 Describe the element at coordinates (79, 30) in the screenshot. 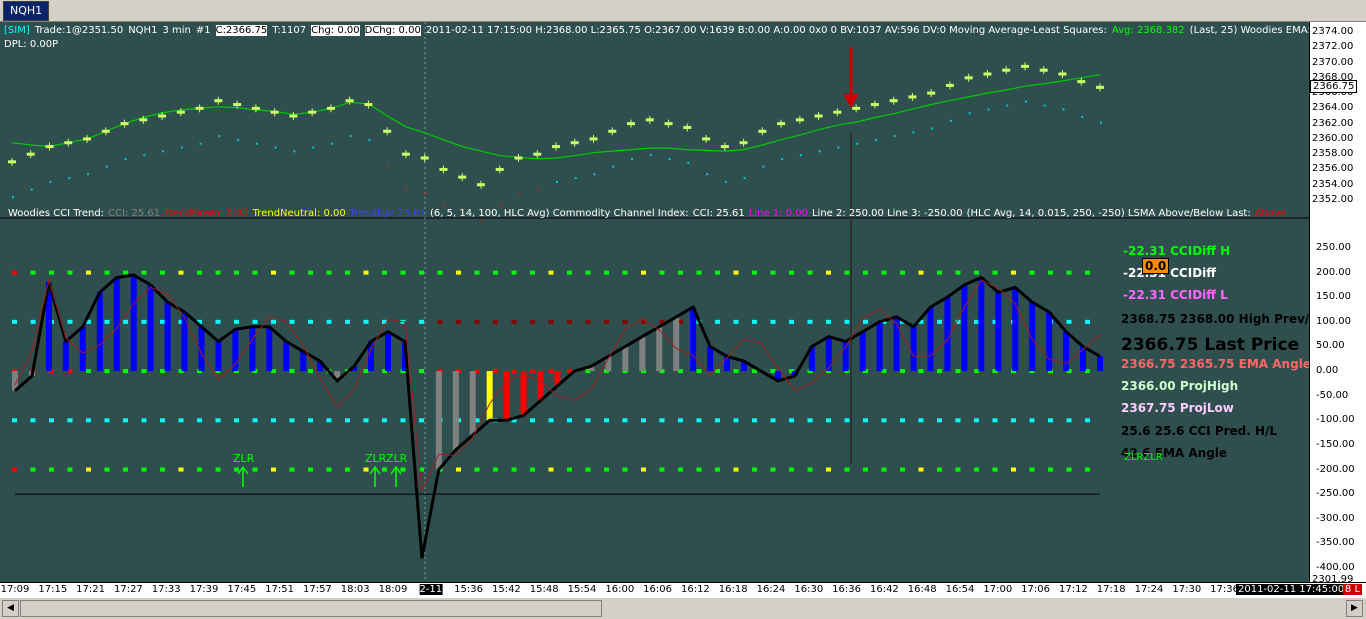

I see `header-field: Trade:1@2351.50` at that location.